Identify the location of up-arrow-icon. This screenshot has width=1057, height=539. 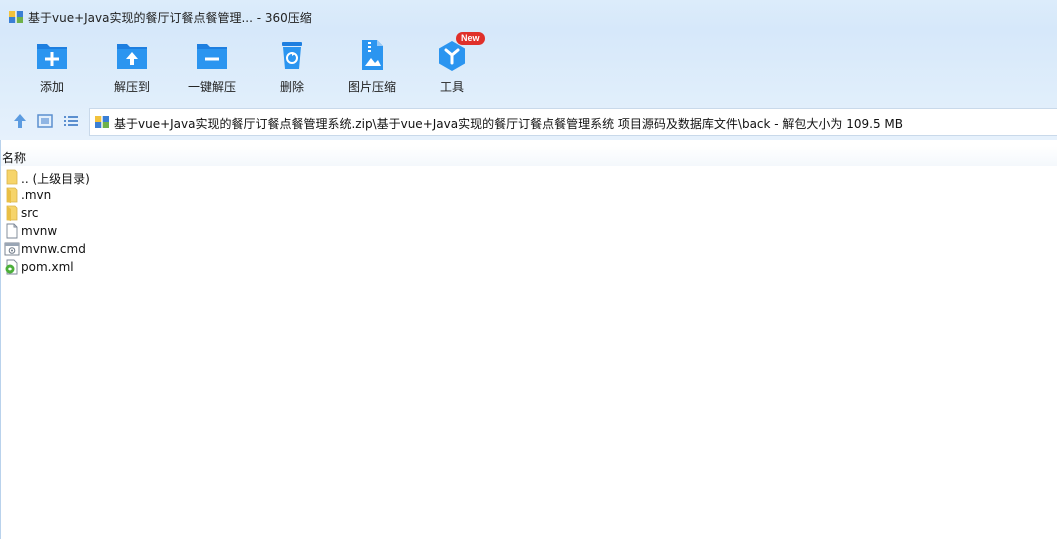
(20, 121).